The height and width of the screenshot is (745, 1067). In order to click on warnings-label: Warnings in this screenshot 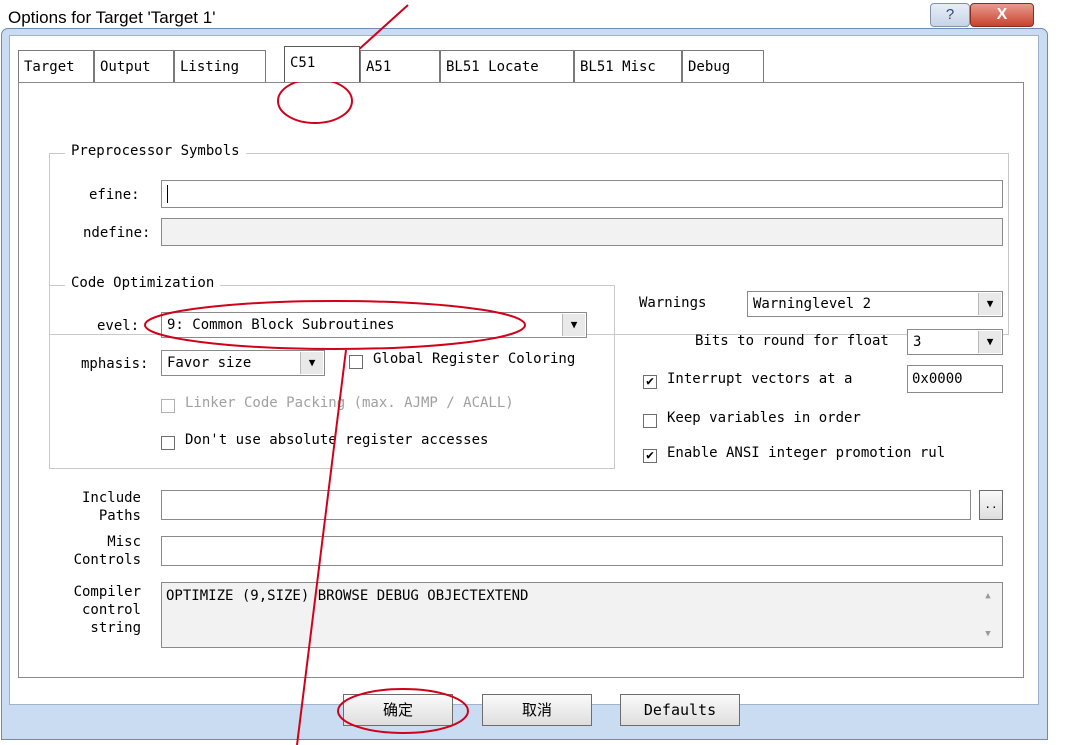, I will do `click(673, 303)`.